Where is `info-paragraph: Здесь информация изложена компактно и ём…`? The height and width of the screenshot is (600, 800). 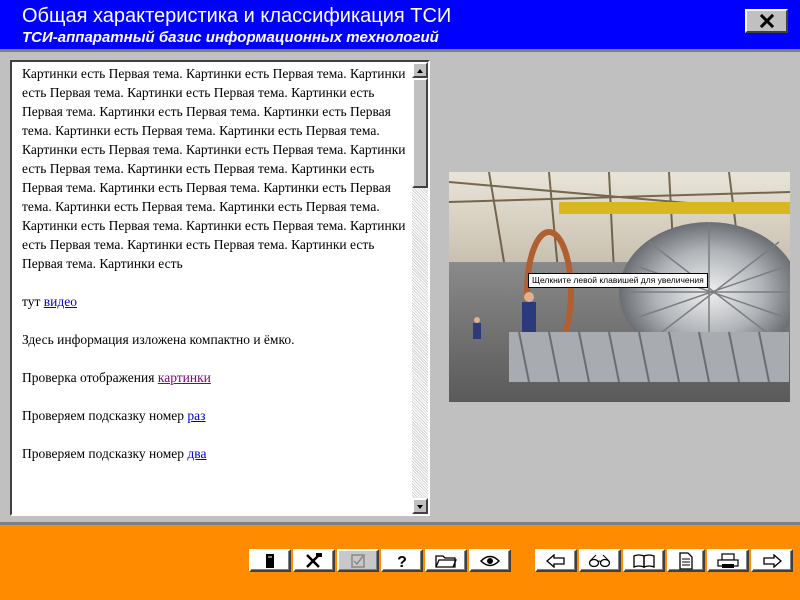 info-paragraph: Здесь информация изложена компактно и ём… is located at coordinates (158, 339).